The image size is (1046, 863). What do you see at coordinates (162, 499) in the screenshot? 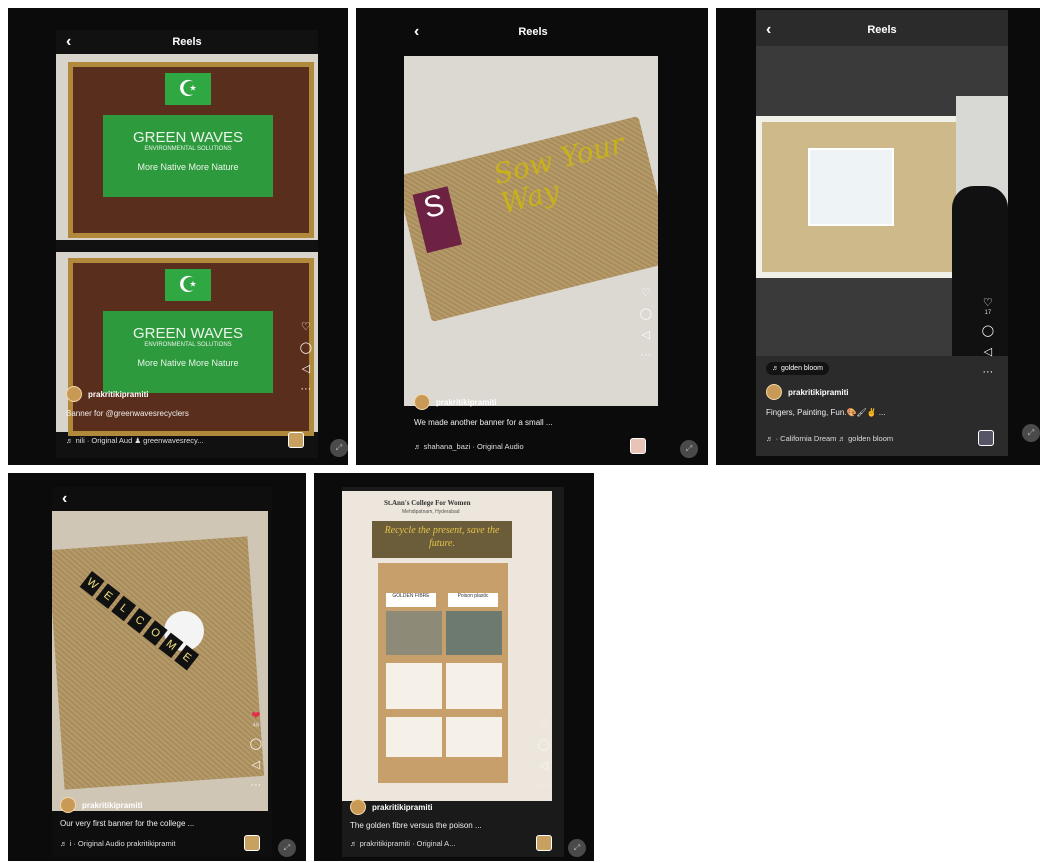
I see `reel-header: ‹` at bounding box center [162, 499].